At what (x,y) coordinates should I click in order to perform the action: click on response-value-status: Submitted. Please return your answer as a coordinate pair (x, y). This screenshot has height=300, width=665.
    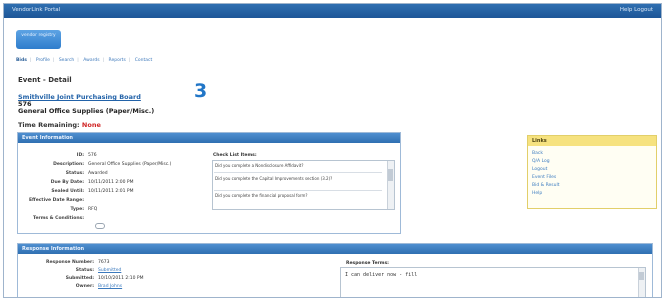
    Looking at the image, I should click on (109, 270).